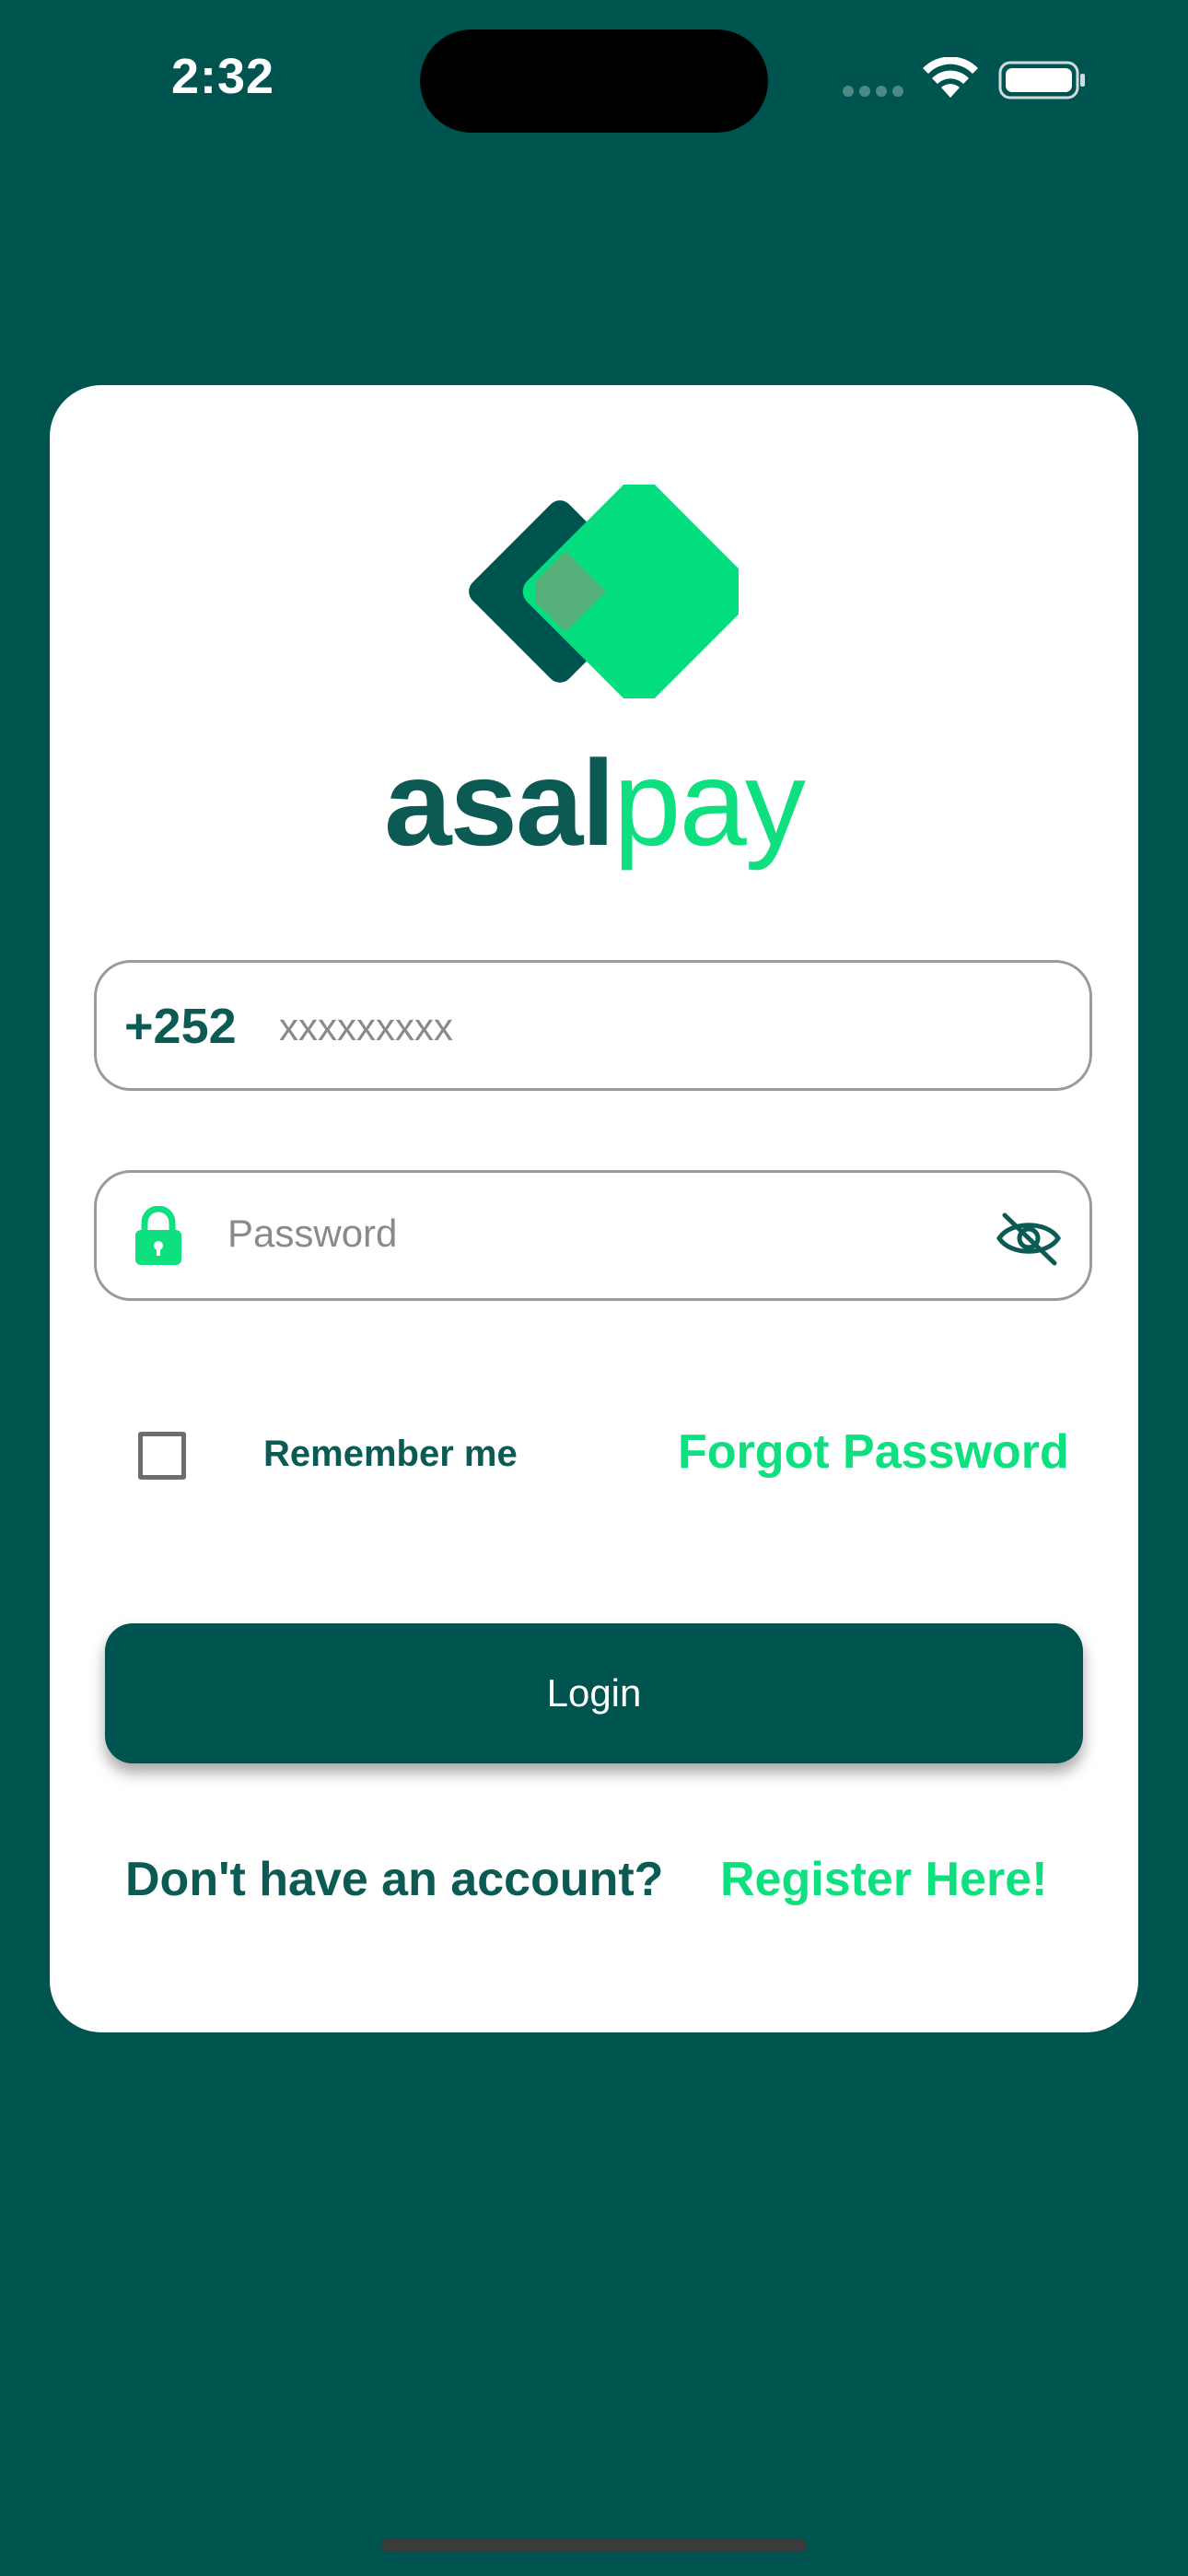 This screenshot has width=1188, height=2576. Describe the element at coordinates (594, 1693) in the screenshot. I see `login-button: Login` at that location.